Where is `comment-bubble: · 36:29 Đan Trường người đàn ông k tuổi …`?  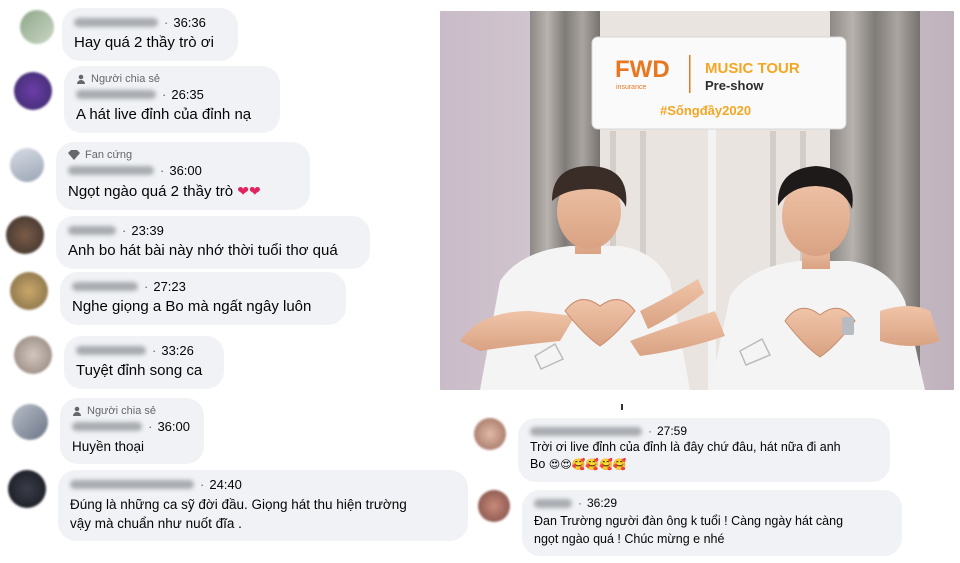 comment-bubble: · 36:29 Đan Trường người đàn ông k tuổi … is located at coordinates (712, 523).